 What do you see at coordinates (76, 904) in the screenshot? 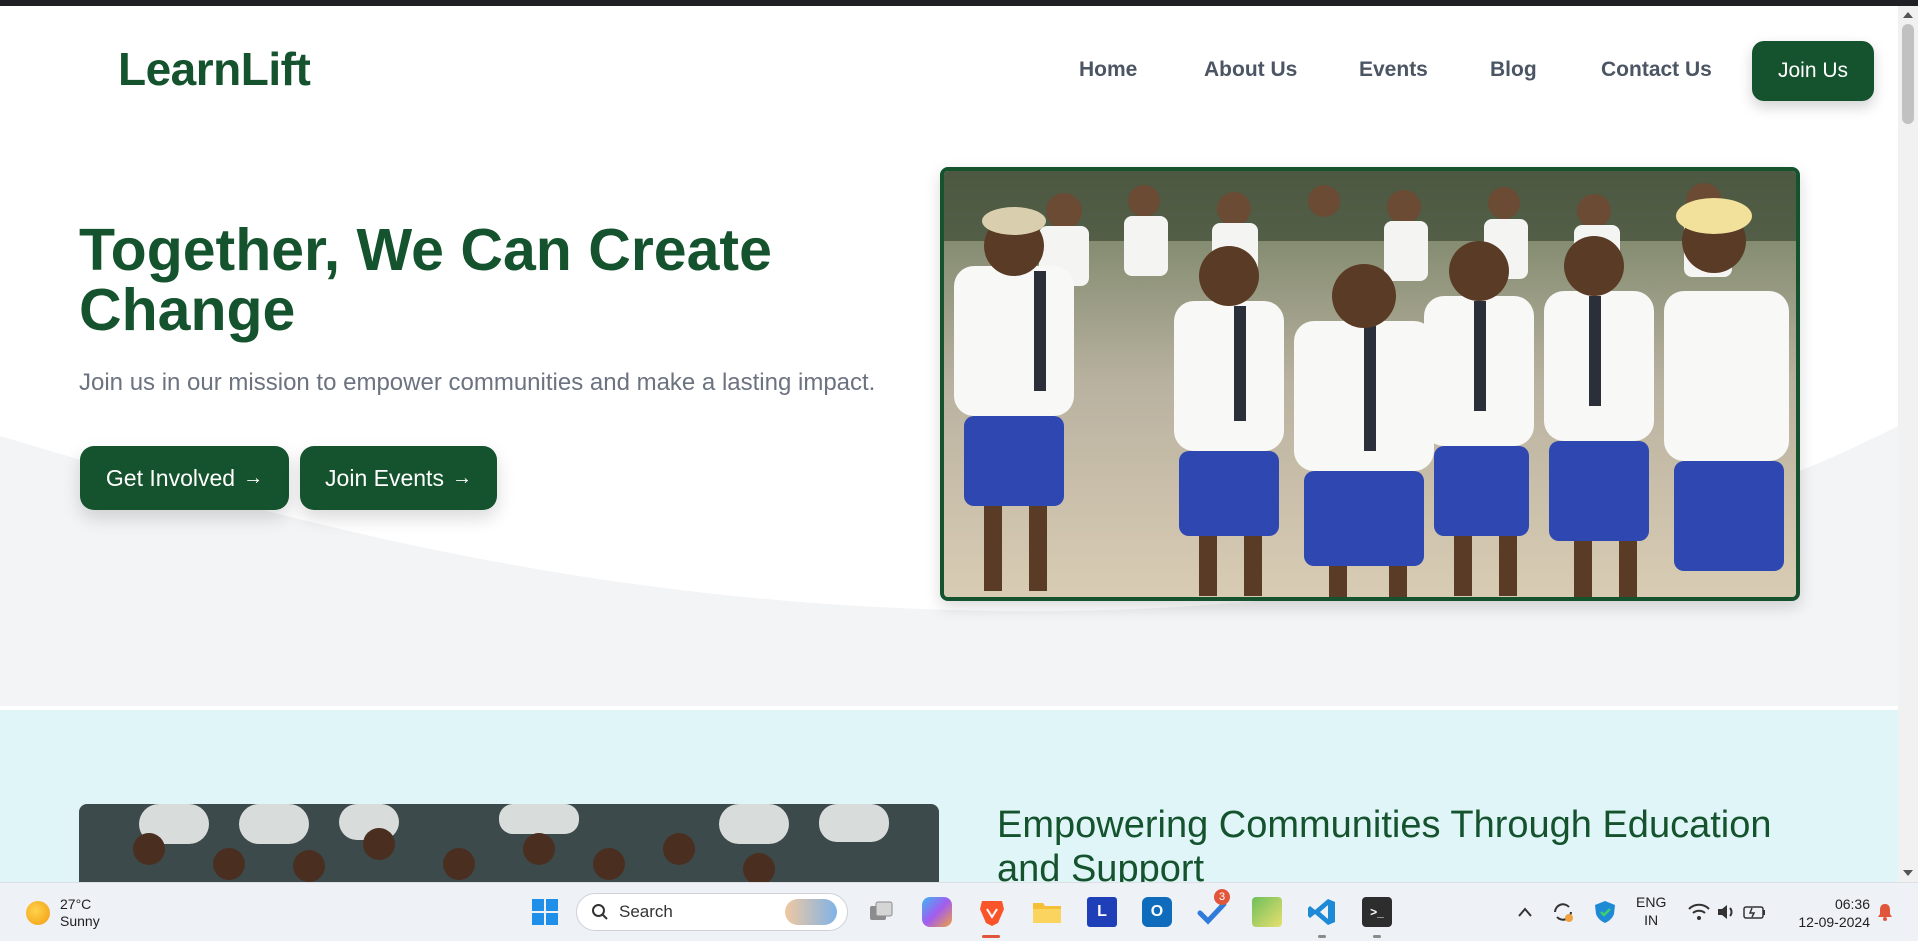
I see `weather-temp: 27°C` at bounding box center [76, 904].